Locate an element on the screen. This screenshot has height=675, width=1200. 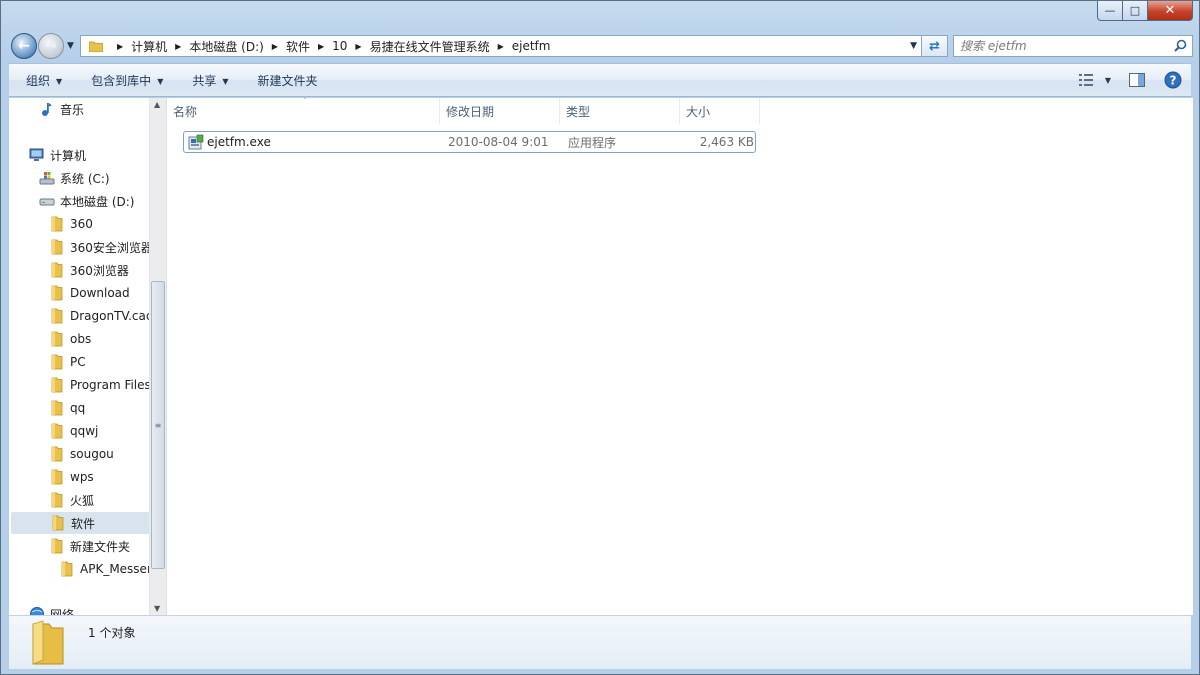
file-type: 应用程序 is located at coordinates (592, 142).